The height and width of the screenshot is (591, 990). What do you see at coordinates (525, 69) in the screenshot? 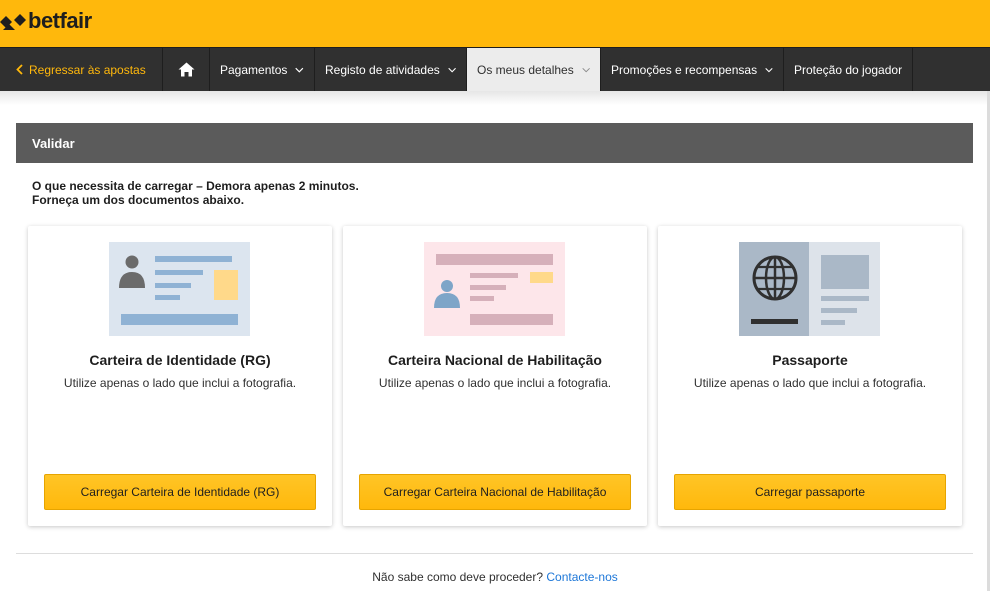
I see `nav-item-label: Os meus detalhes` at bounding box center [525, 69].